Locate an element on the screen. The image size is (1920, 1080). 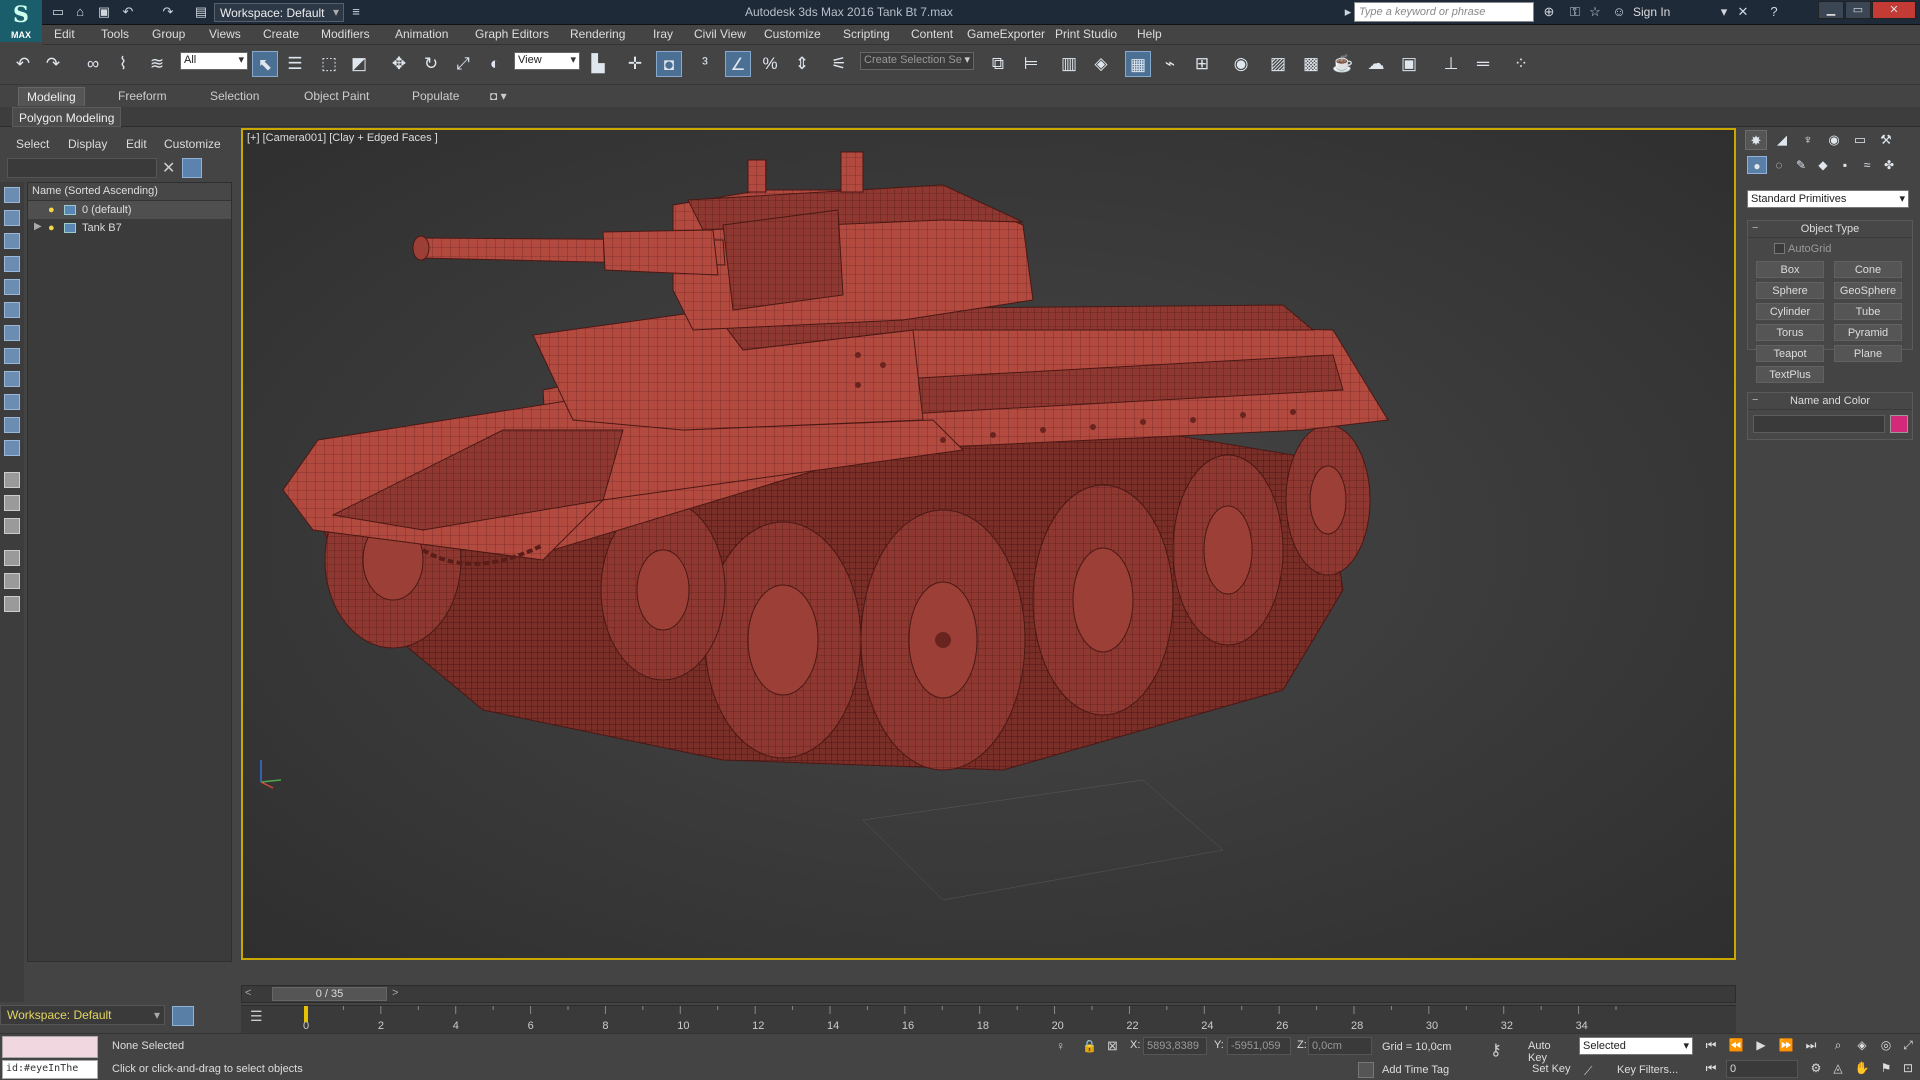
rendered-frame-window-icon: ▩ is located at coordinates (1311, 64).